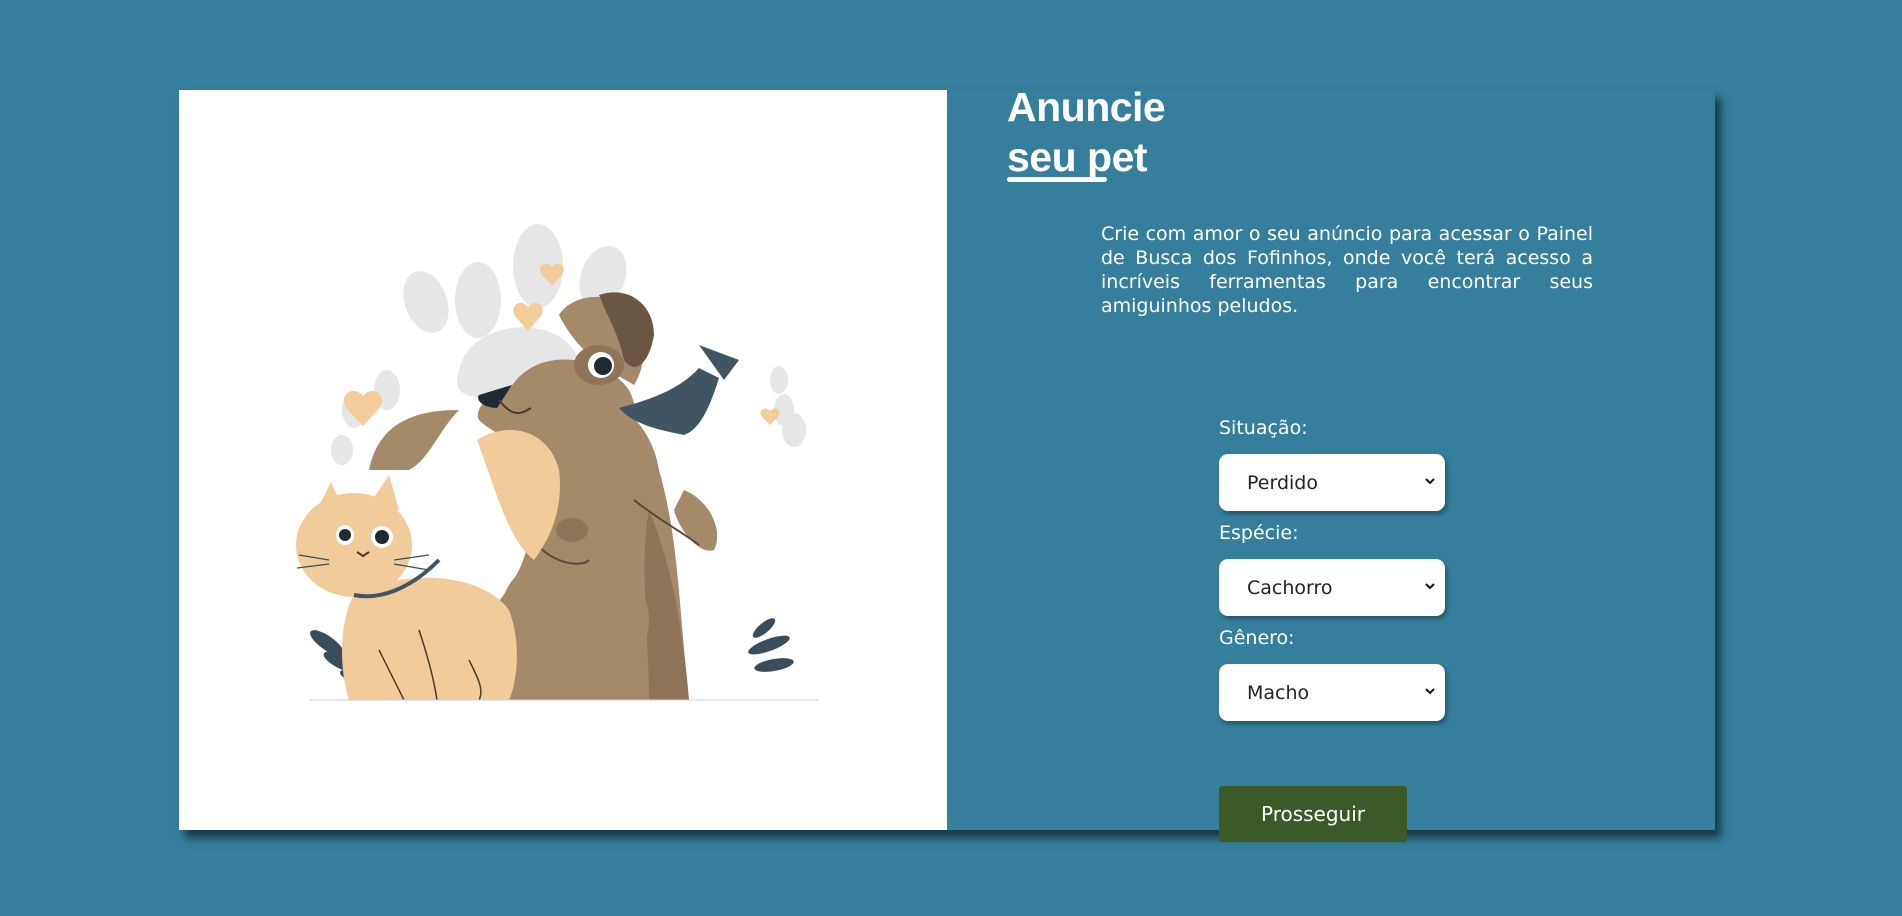  I want to click on cat-and-dog-icon, so click(557, 462).